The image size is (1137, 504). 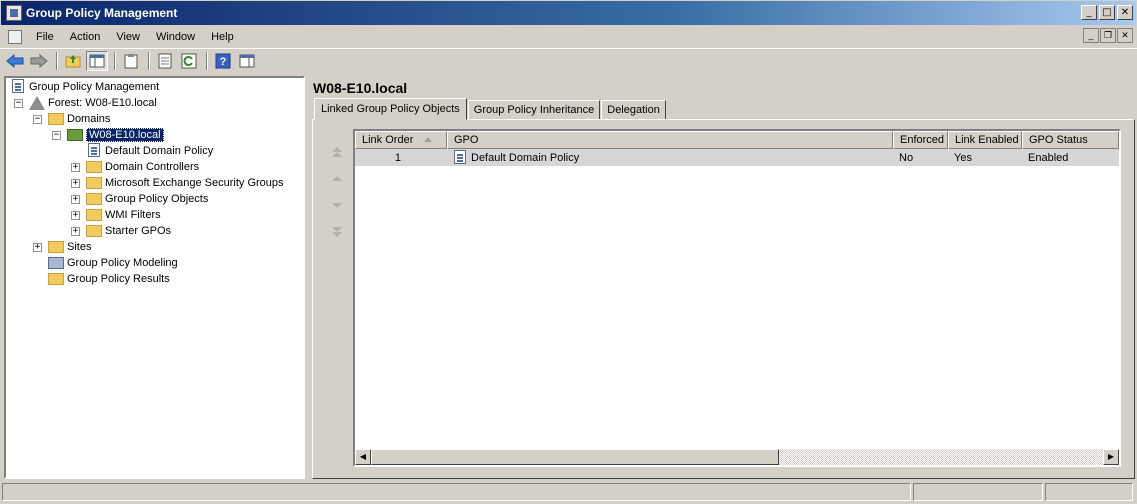 What do you see at coordinates (360, 88) in the screenshot?
I see `details-title: W08-E10.local` at bounding box center [360, 88].